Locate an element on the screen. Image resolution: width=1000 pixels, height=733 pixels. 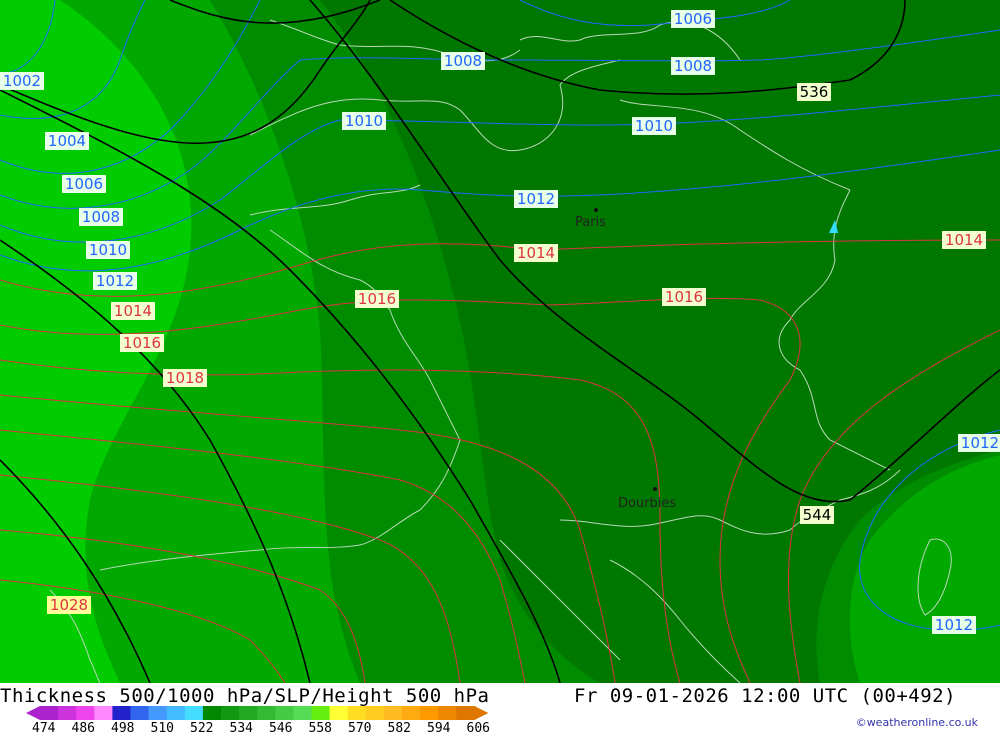
height-label: 544 is located at coordinates (817, 515).